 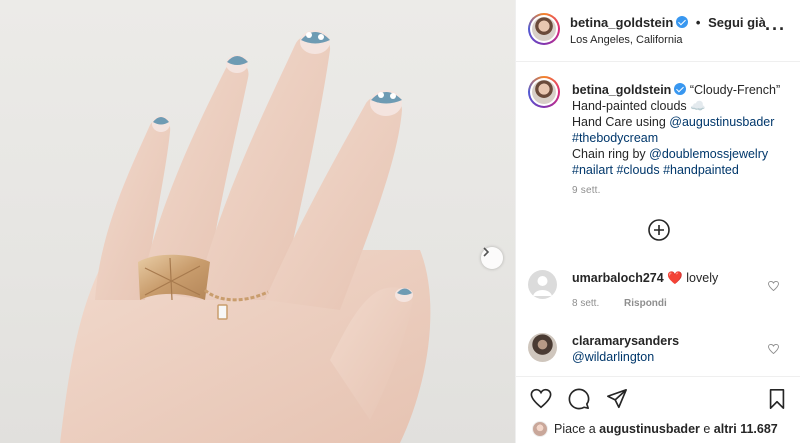 I want to click on heart-icon, so click(x=541, y=399).